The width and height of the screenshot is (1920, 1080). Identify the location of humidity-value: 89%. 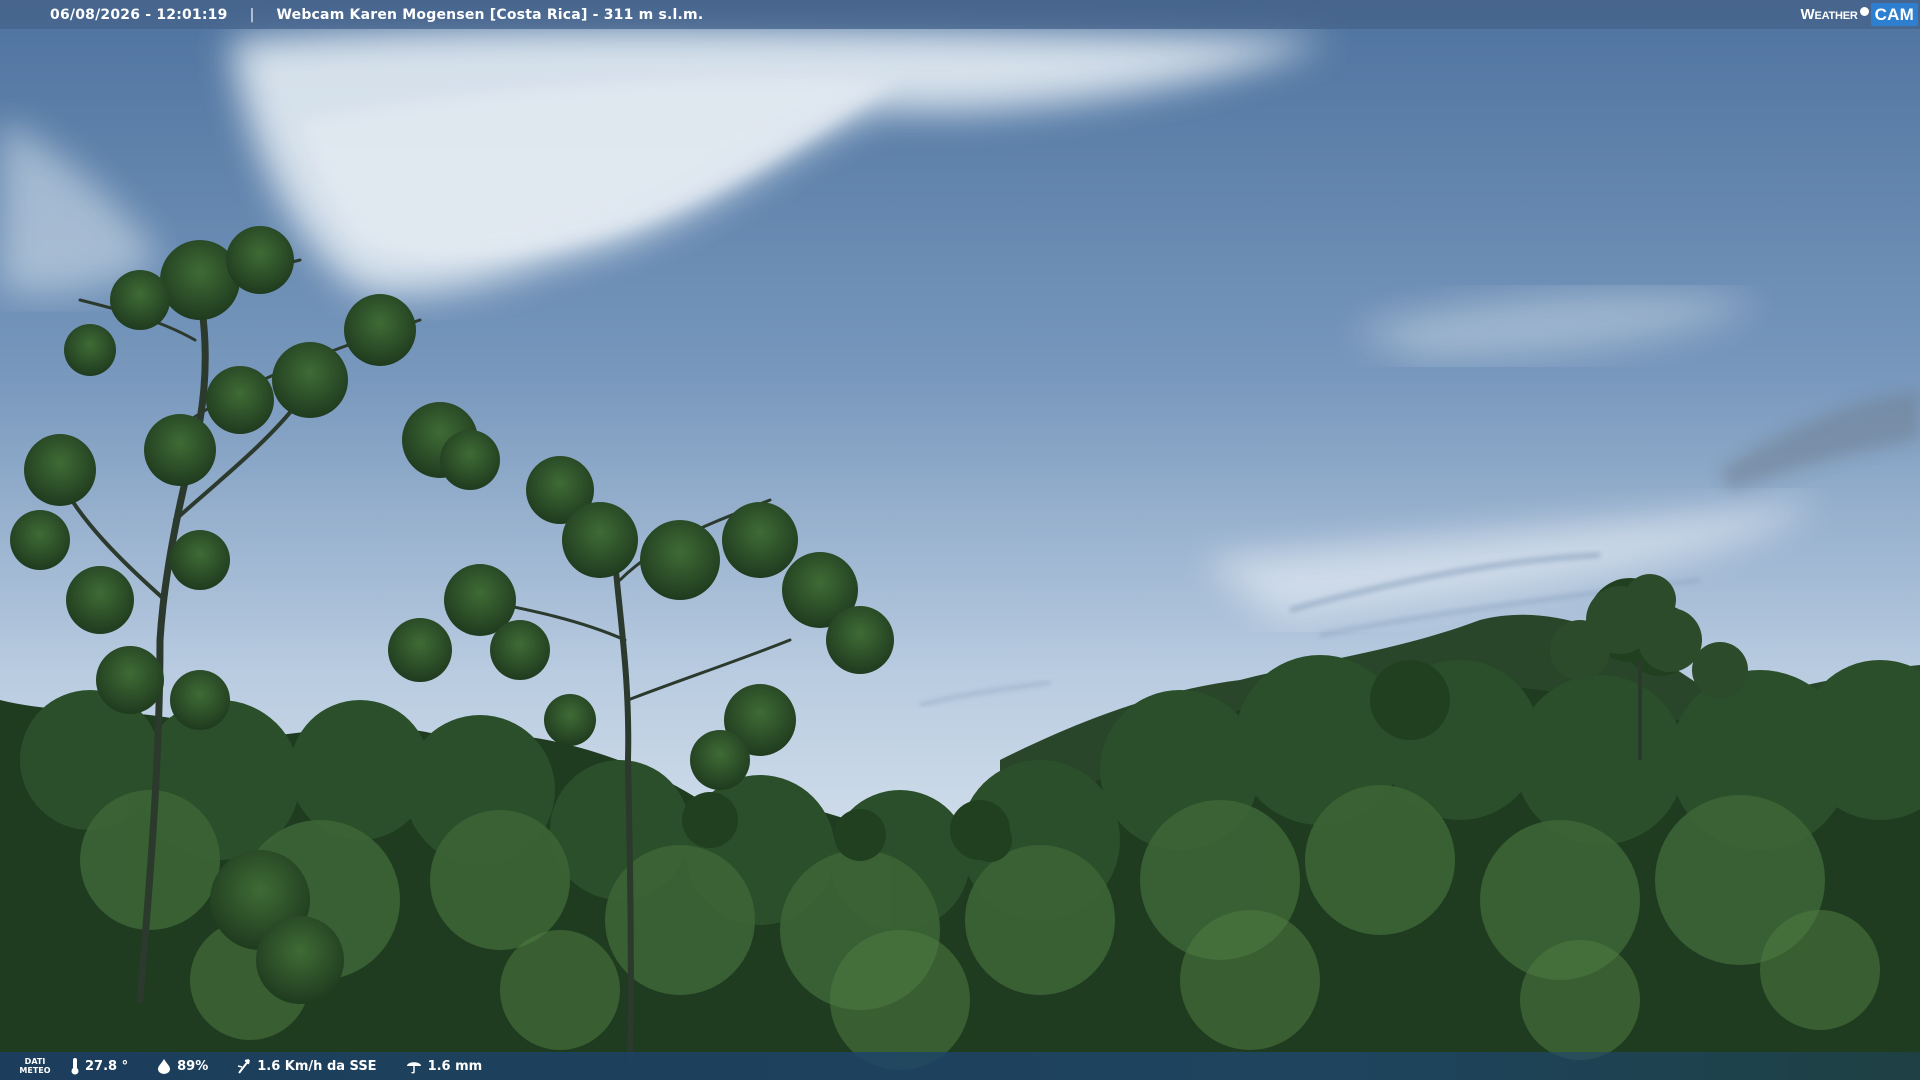
(193, 1066).